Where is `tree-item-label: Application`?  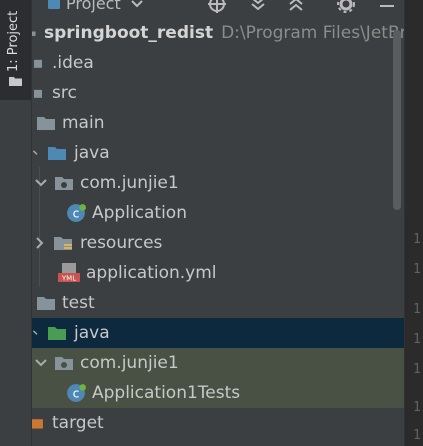
tree-item-label: Application is located at coordinates (139, 213).